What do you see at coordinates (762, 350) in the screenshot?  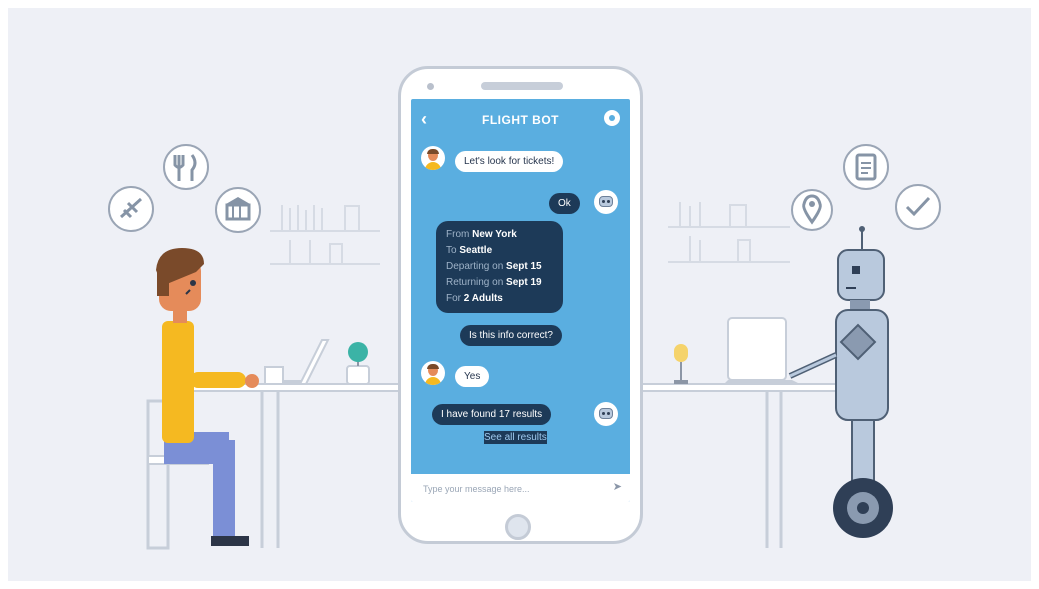 I see `laptop-right` at bounding box center [762, 350].